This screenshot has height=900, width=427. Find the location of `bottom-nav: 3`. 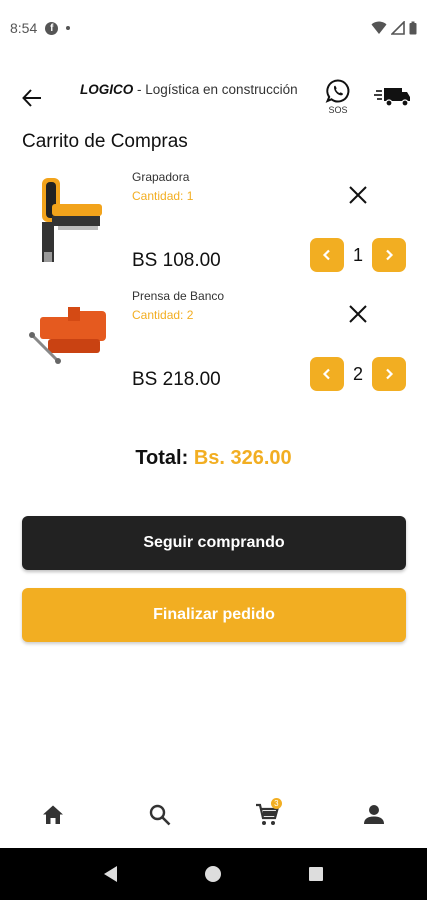

bottom-nav: 3 is located at coordinates (213, 815).